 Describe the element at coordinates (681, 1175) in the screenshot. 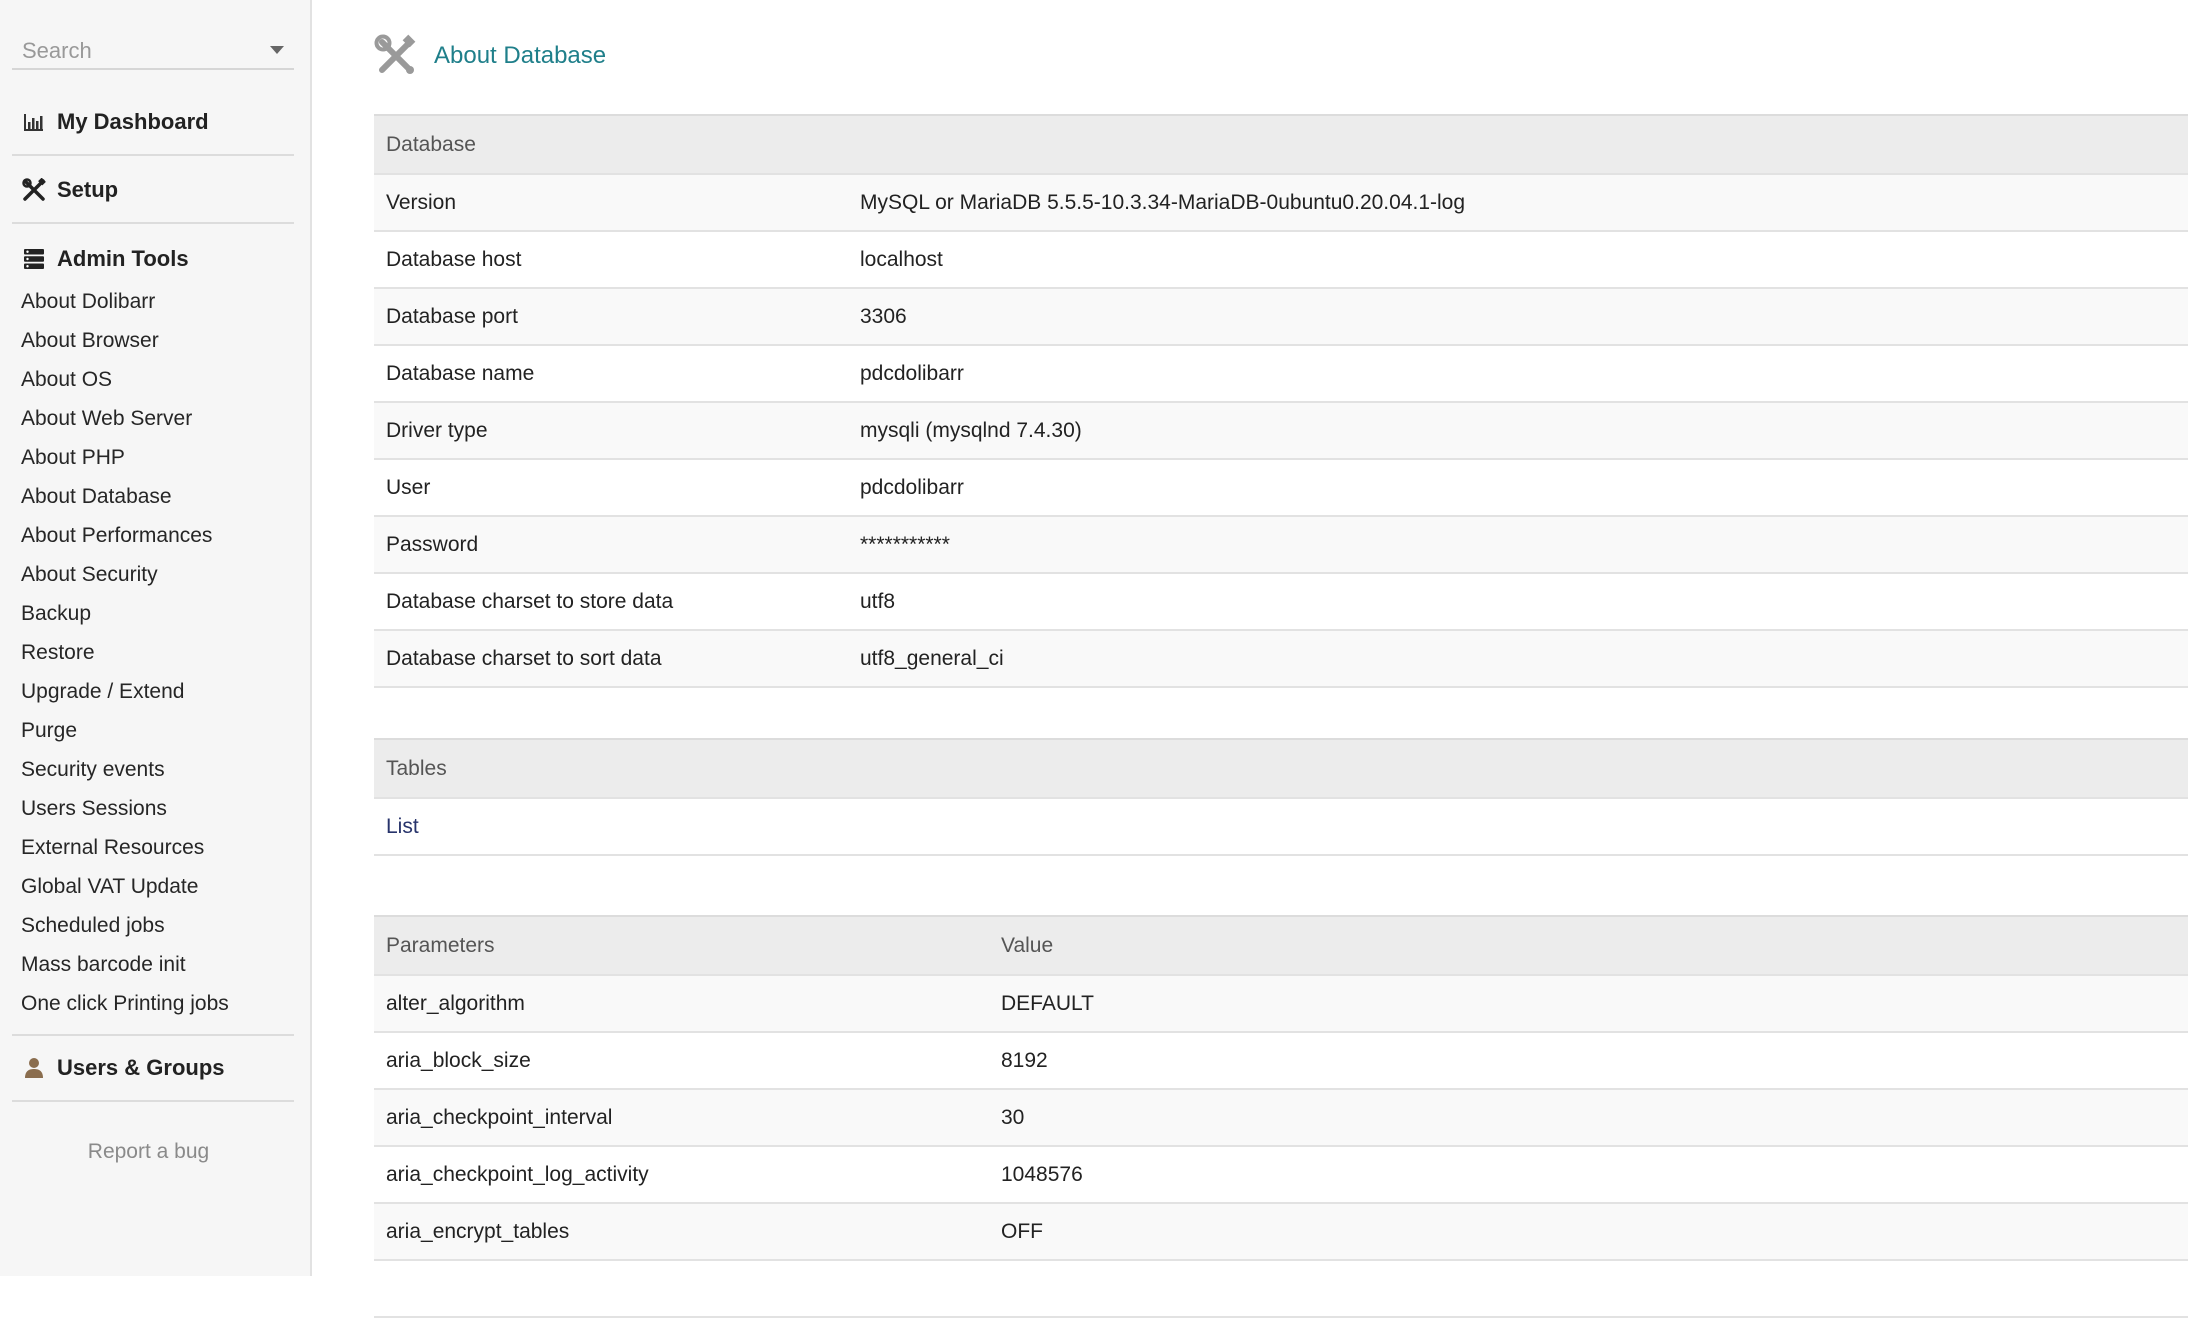

I see `param-name: aria_checkpoint_log_activity` at that location.